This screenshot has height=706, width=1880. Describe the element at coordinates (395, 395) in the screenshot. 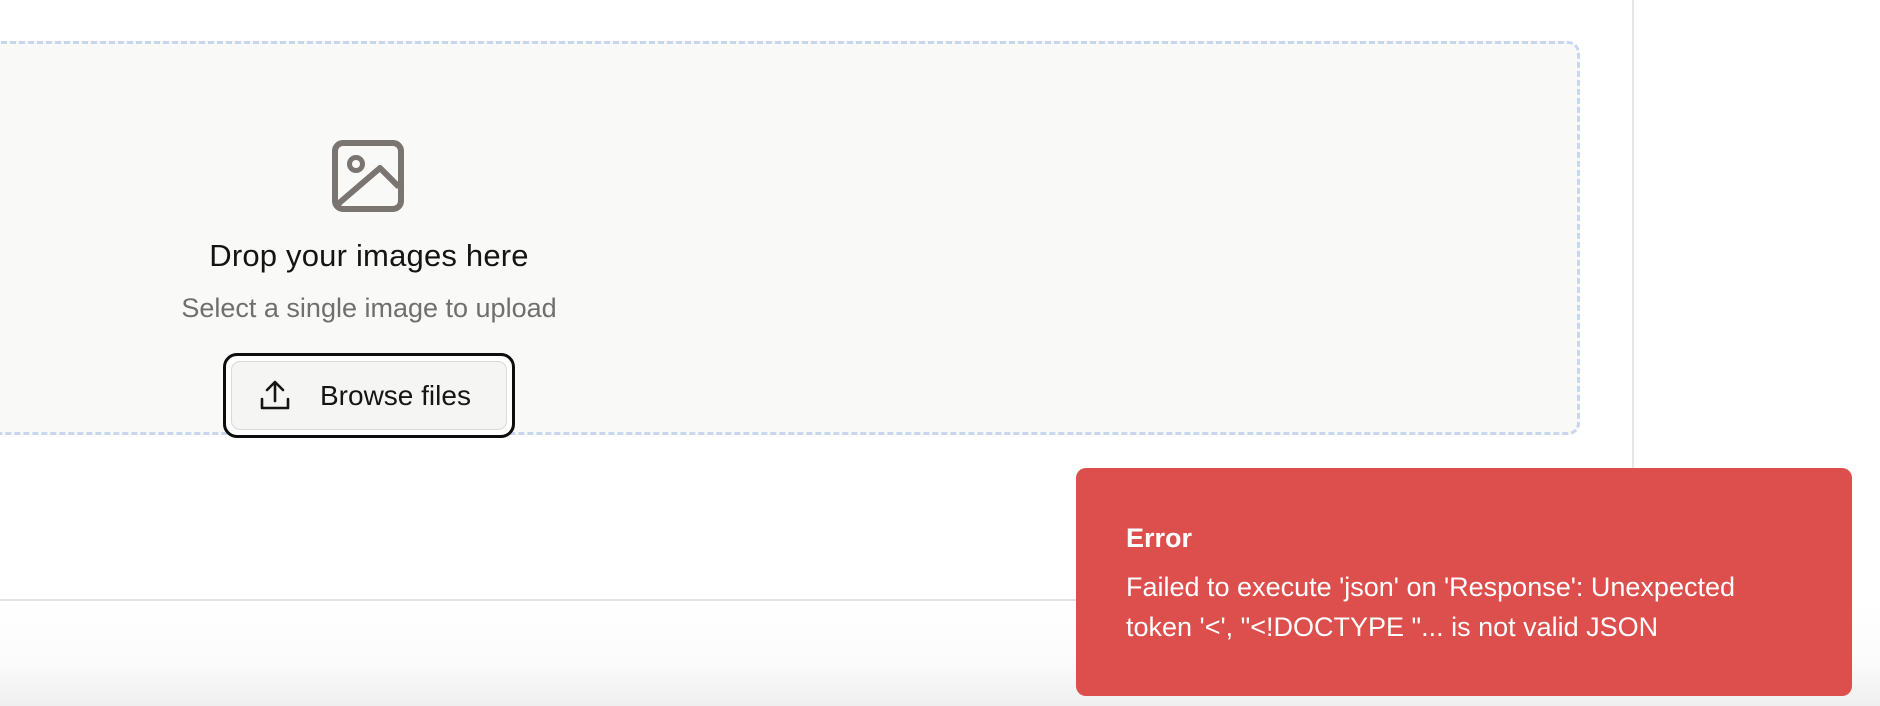

I see `browse-files-label: Browse files` at that location.